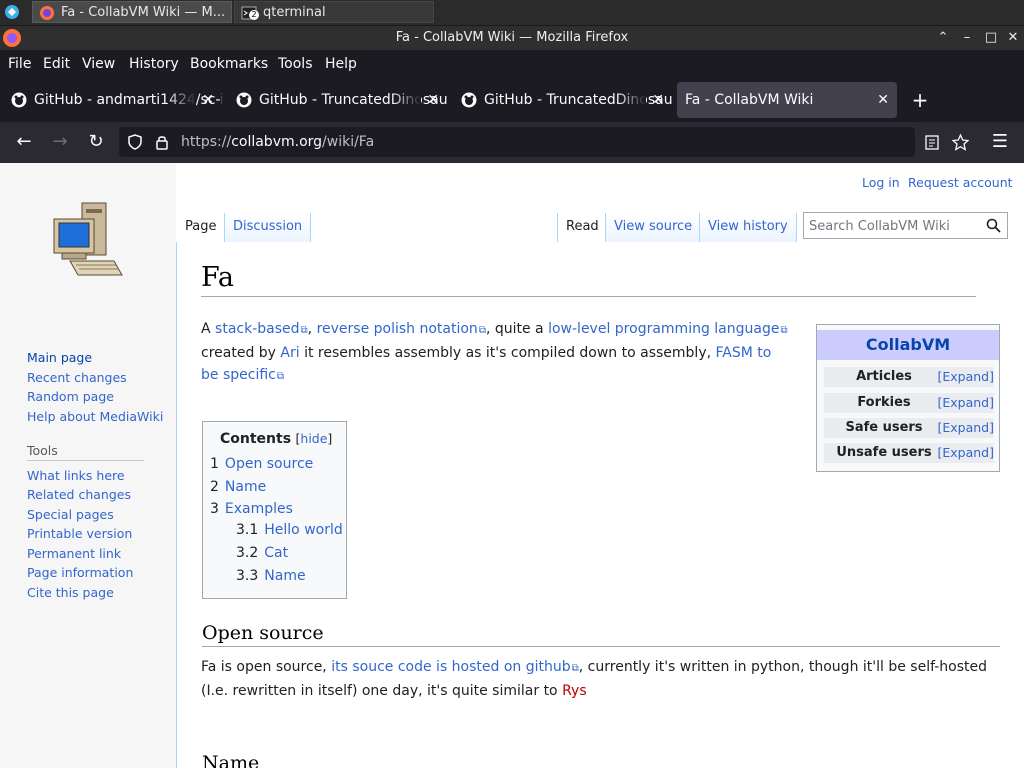 This screenshot has width=1024, height=768. Describe the element at coordinates (247, 553) in the screenshot. I see `toc-number: 3.2` at that location.